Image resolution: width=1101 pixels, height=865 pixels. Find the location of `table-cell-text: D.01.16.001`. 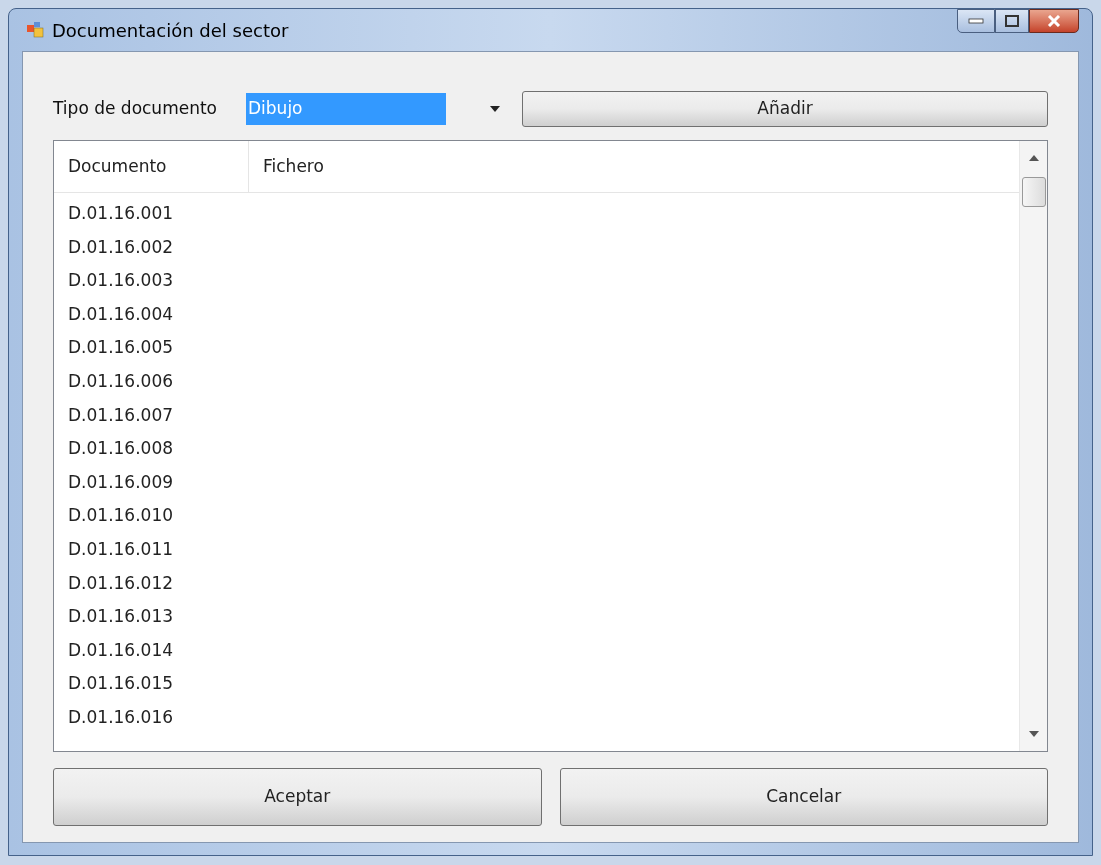

table-cell-text: D.01.16.001 is located at coordinates (120, 214).